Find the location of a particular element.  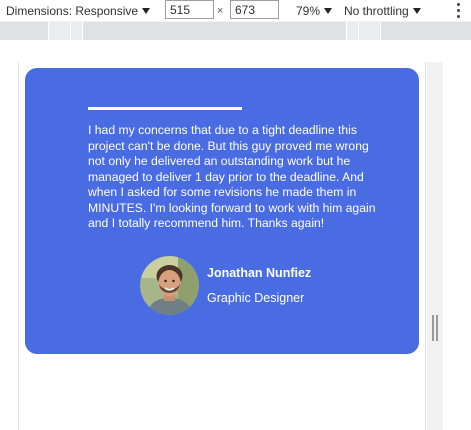

author-name: Jonathan Nunfiez is located at coordinates (259, 273).